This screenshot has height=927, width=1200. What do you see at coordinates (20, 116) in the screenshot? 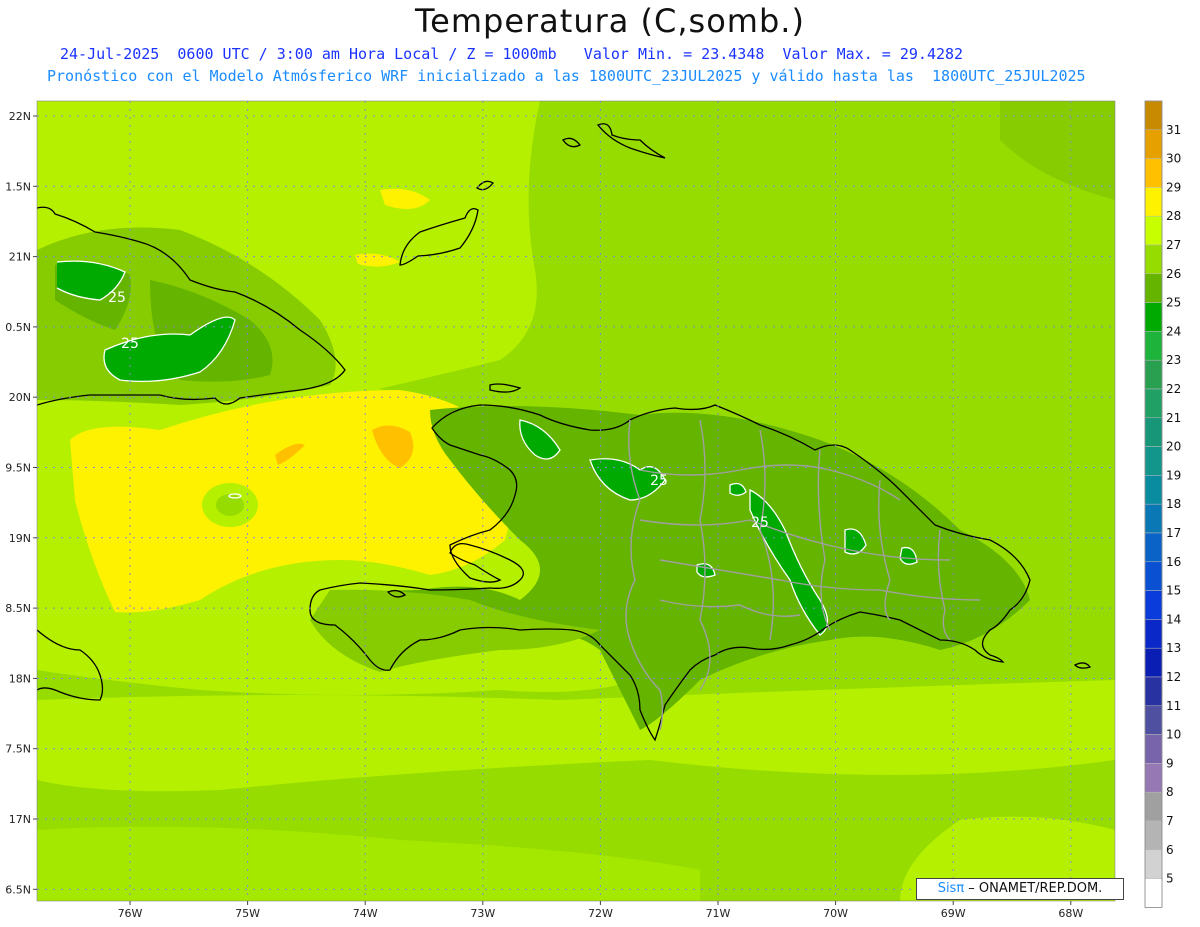
I see `y-tick-label: 22N` at bounding box center [20, 116].